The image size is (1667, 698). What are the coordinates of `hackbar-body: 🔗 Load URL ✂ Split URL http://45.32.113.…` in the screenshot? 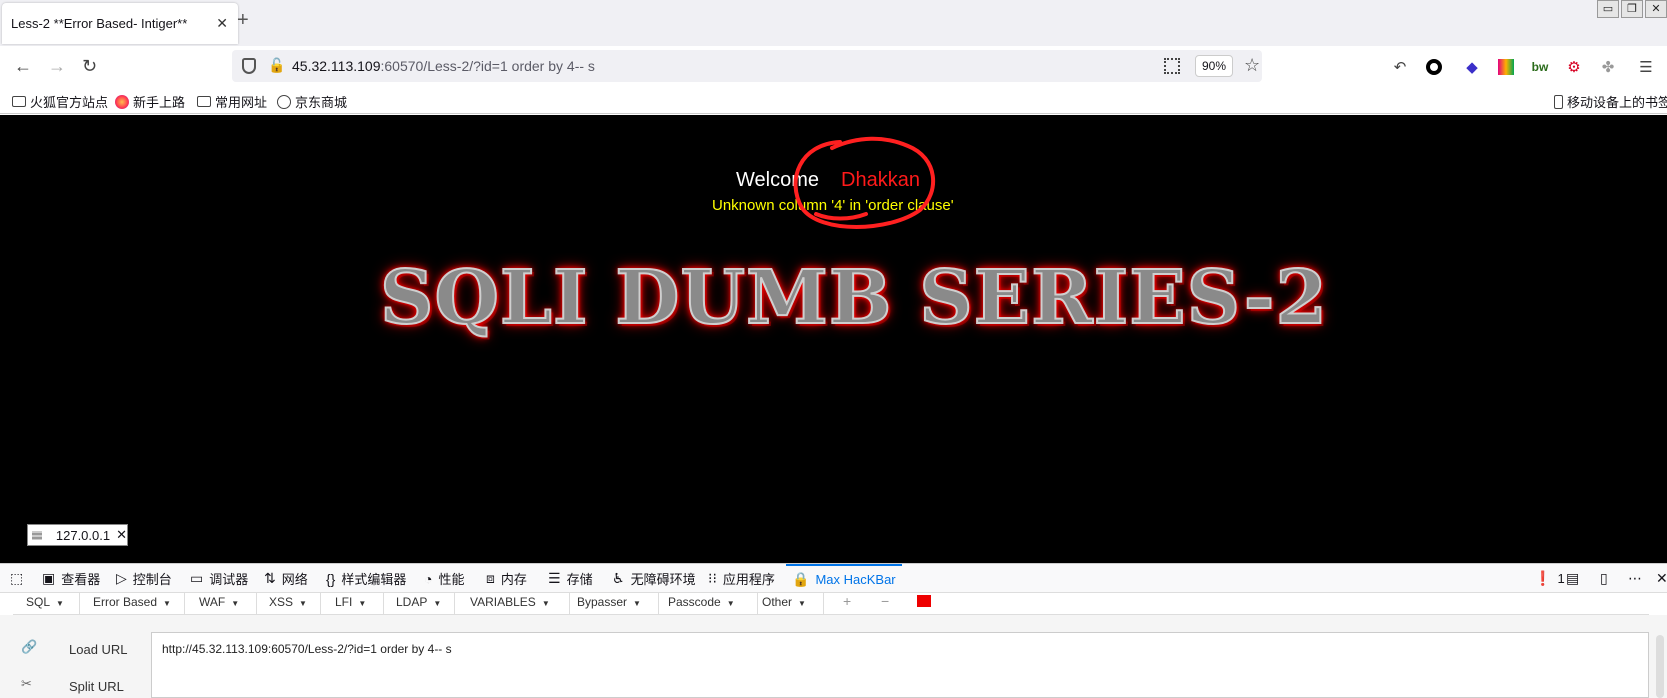 It's located at (833, 656).